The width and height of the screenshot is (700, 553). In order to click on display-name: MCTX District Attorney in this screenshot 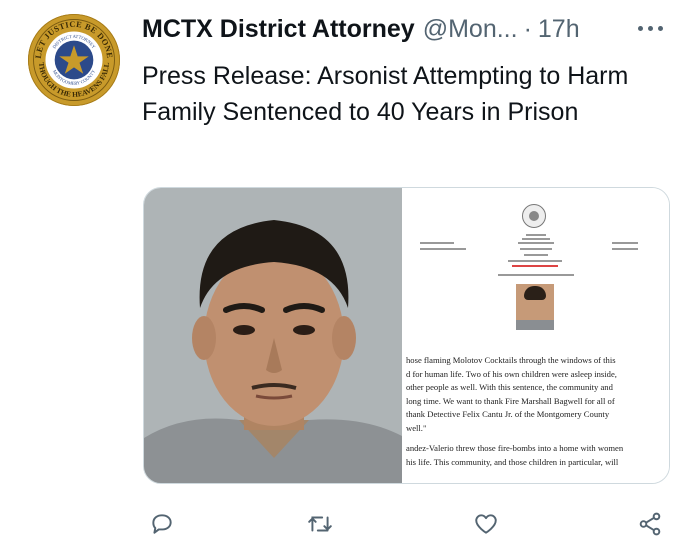, I will do `click(278, 29)`.